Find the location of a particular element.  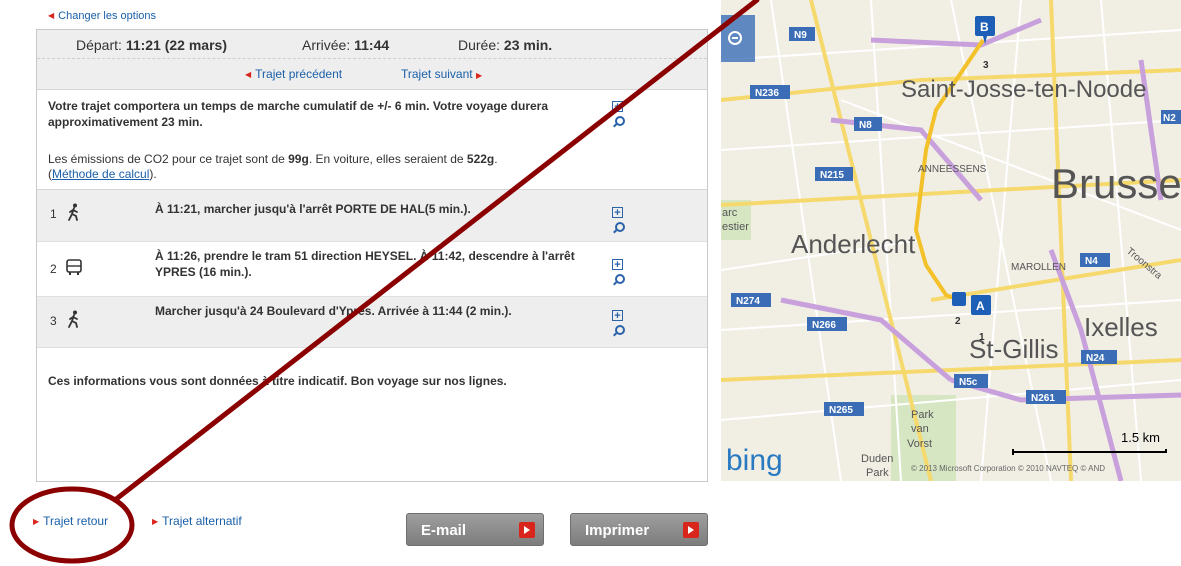

changer-options-link: Changer les options is located at coordinates (102, 16).